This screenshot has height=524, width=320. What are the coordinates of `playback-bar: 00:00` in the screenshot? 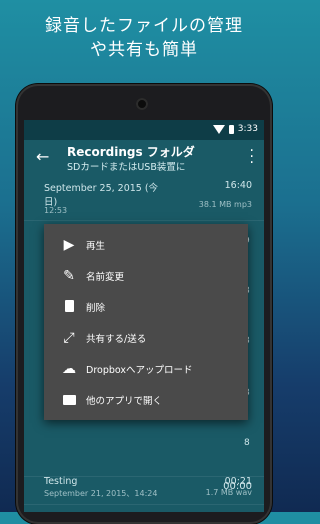 It's located at (144, 487).